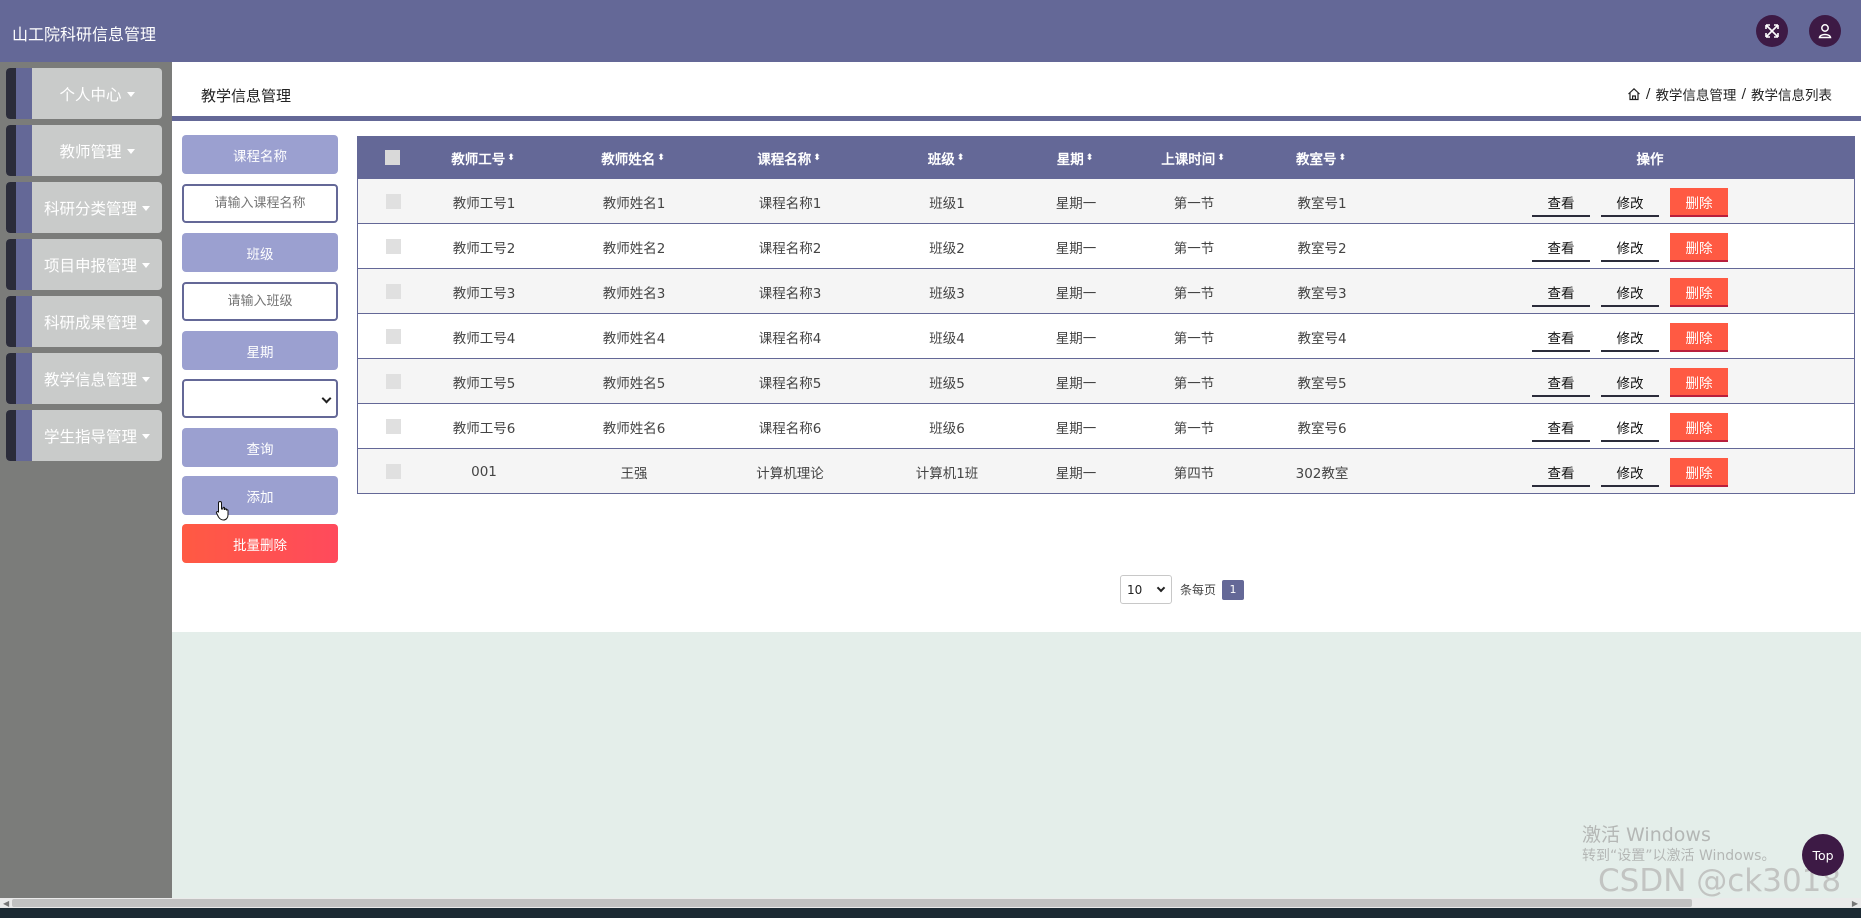 The width and height of the screenshot is (1861, 918). Describe the element at coordinates (1075, 157) in the screenshot. I see `column-header-weekday: 星期 ⬍` at that location.